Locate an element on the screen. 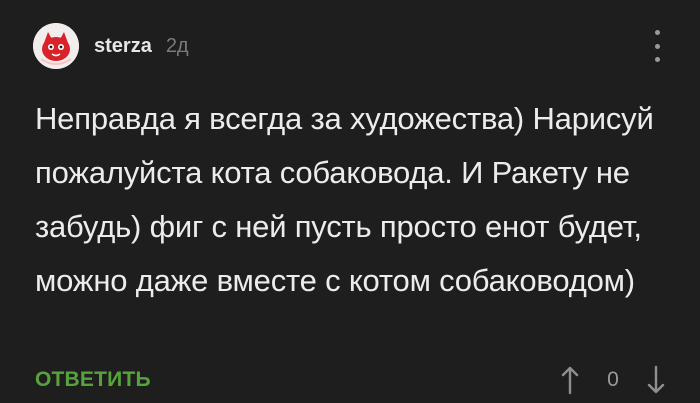 This screenshot has height=403, width=700. timestamp: 2д is located at coordinates (177, 45).